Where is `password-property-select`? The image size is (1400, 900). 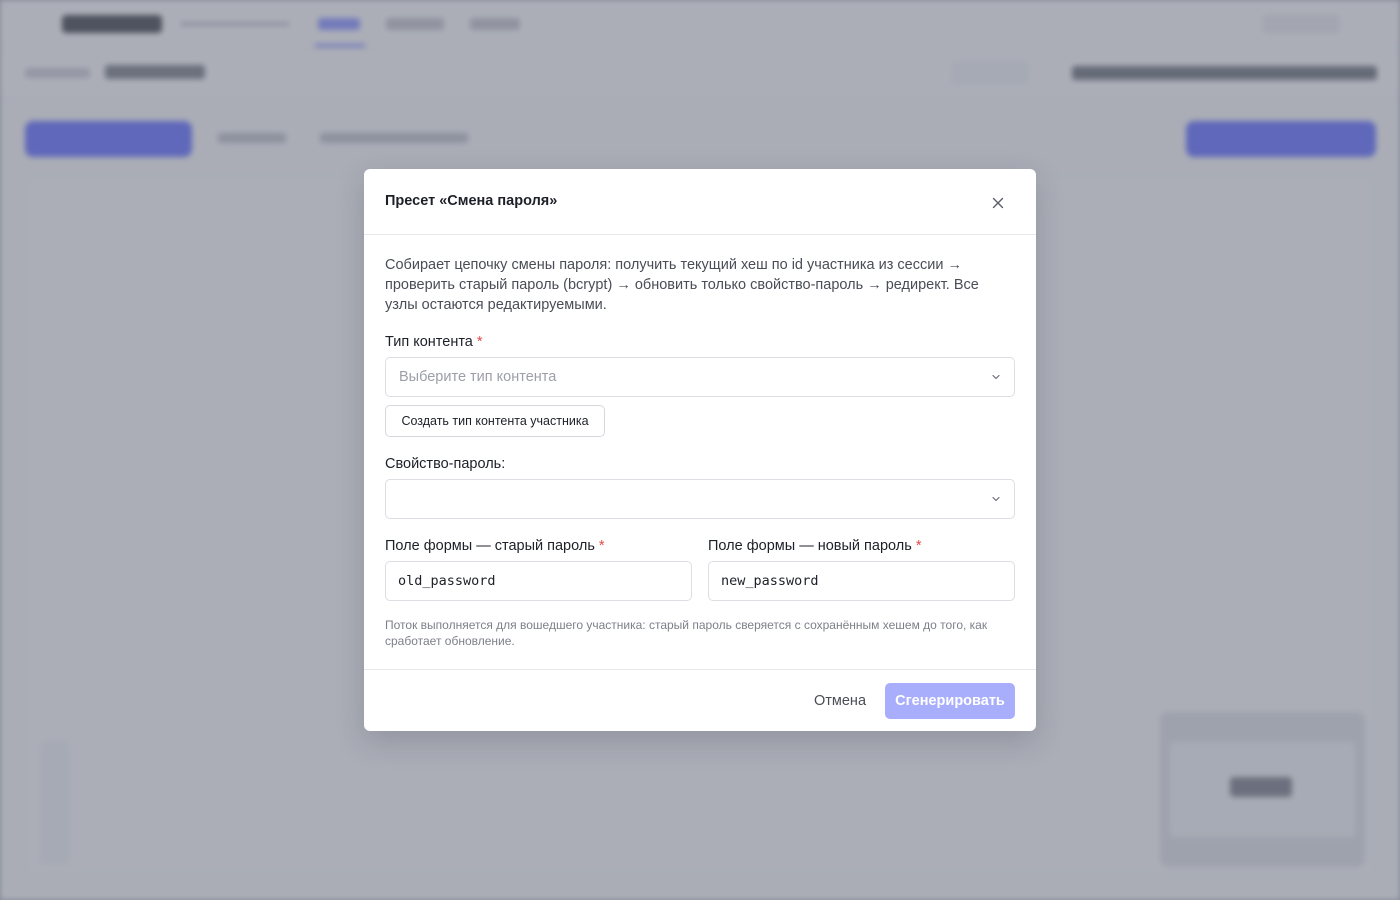 password-property-select is located at coordinates (700, 499).